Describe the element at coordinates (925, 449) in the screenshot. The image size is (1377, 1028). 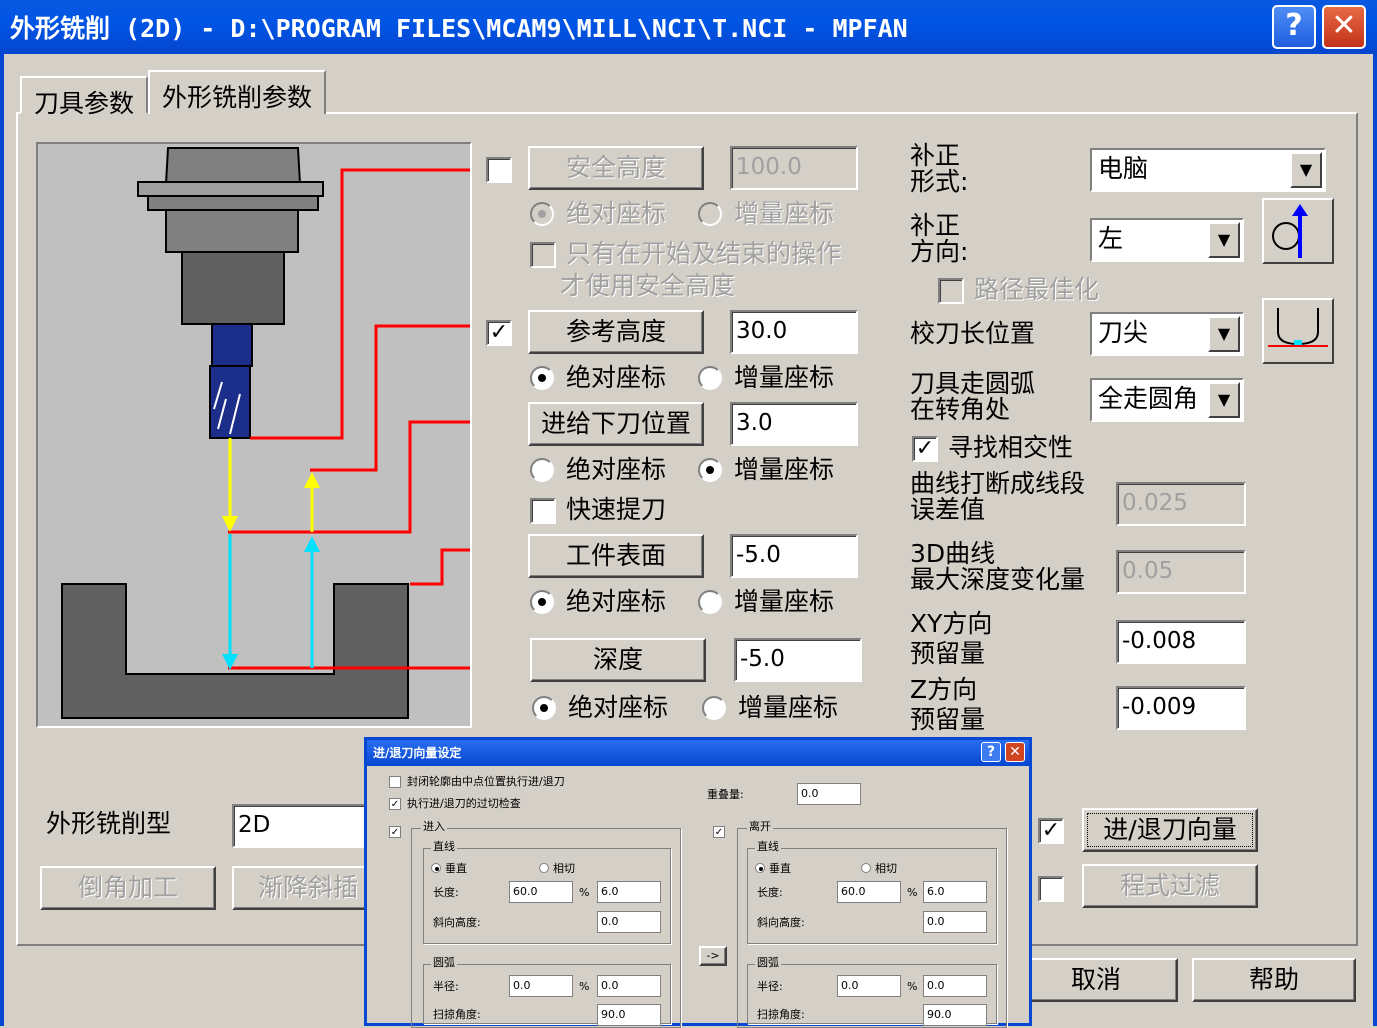
I see `infinite-lookahead-checkbox: ✓` at that location.